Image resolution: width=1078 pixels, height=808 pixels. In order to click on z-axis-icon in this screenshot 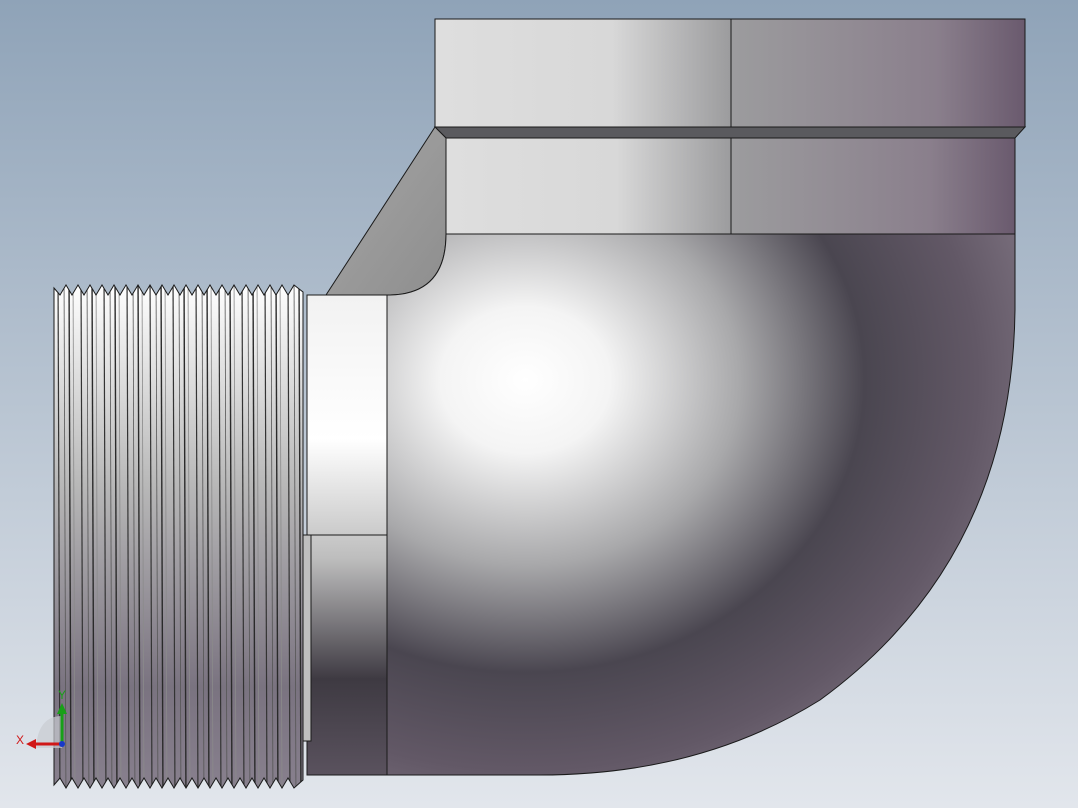, I will do `click(62, 744)`.